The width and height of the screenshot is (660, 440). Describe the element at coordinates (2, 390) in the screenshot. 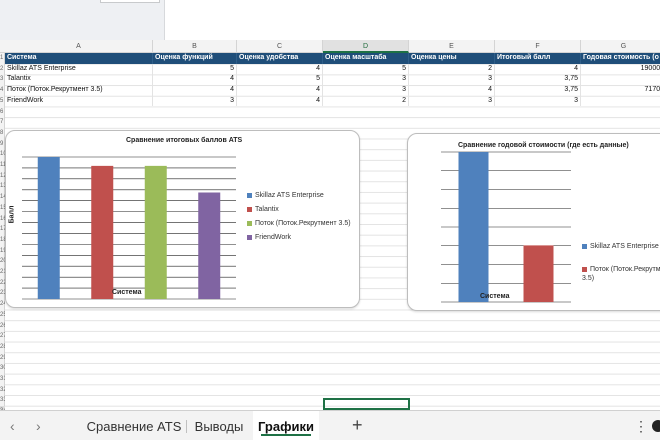

I see `row-header: 32` at that location.